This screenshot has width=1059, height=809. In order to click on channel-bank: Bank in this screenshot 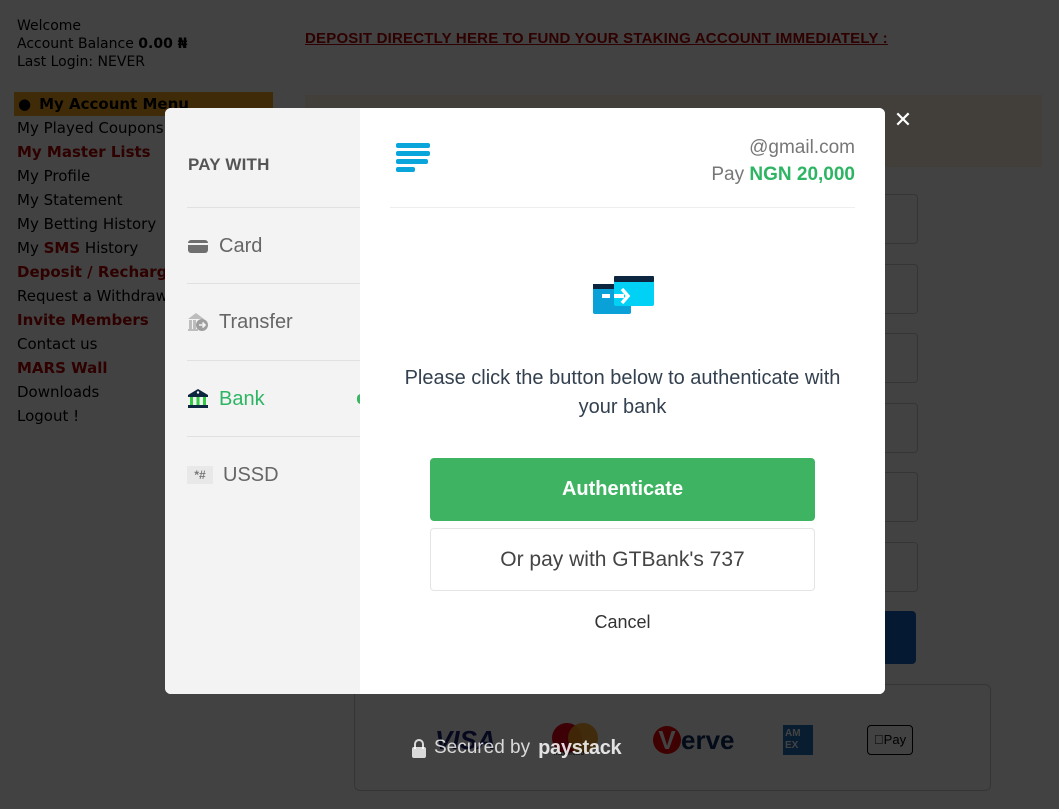, I will do `click(275, 398)`.